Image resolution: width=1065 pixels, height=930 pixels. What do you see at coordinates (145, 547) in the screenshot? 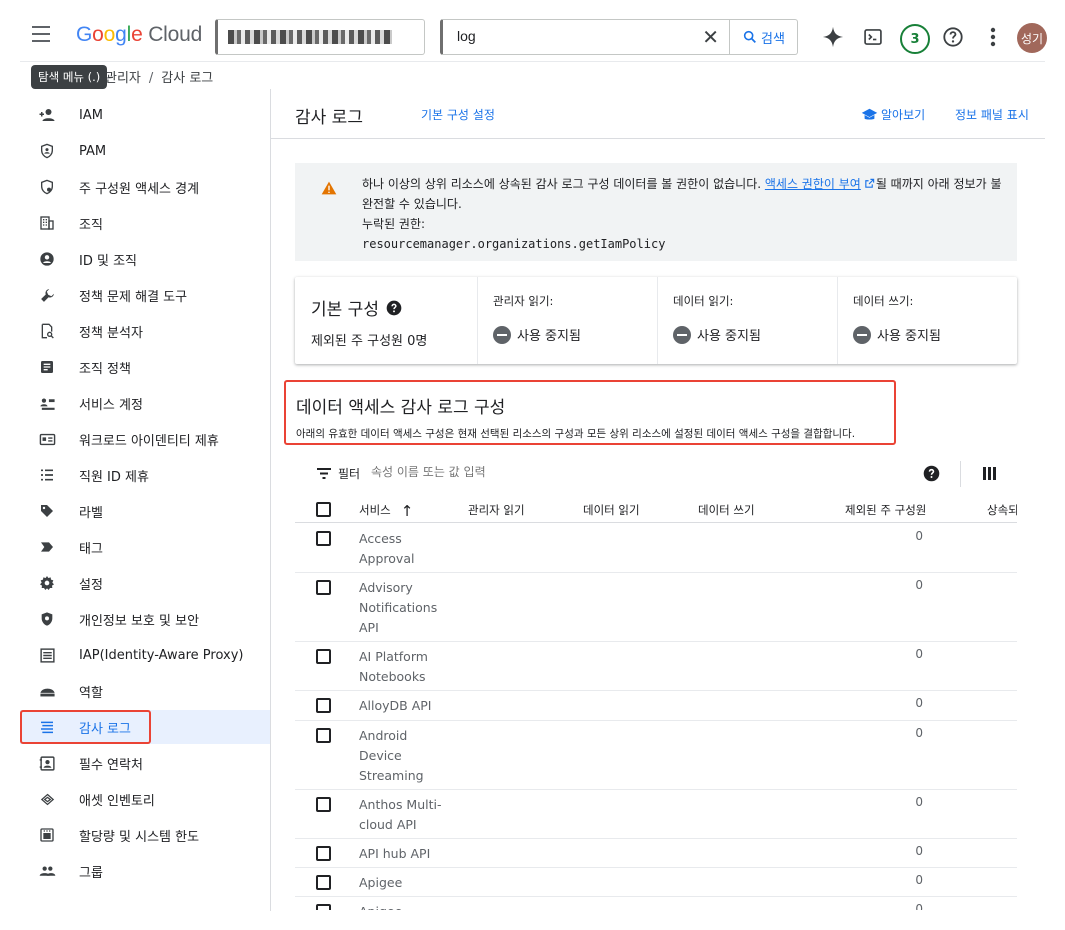
I see `sidebar-item-tags: 태그` at bounding box center [145, 547].